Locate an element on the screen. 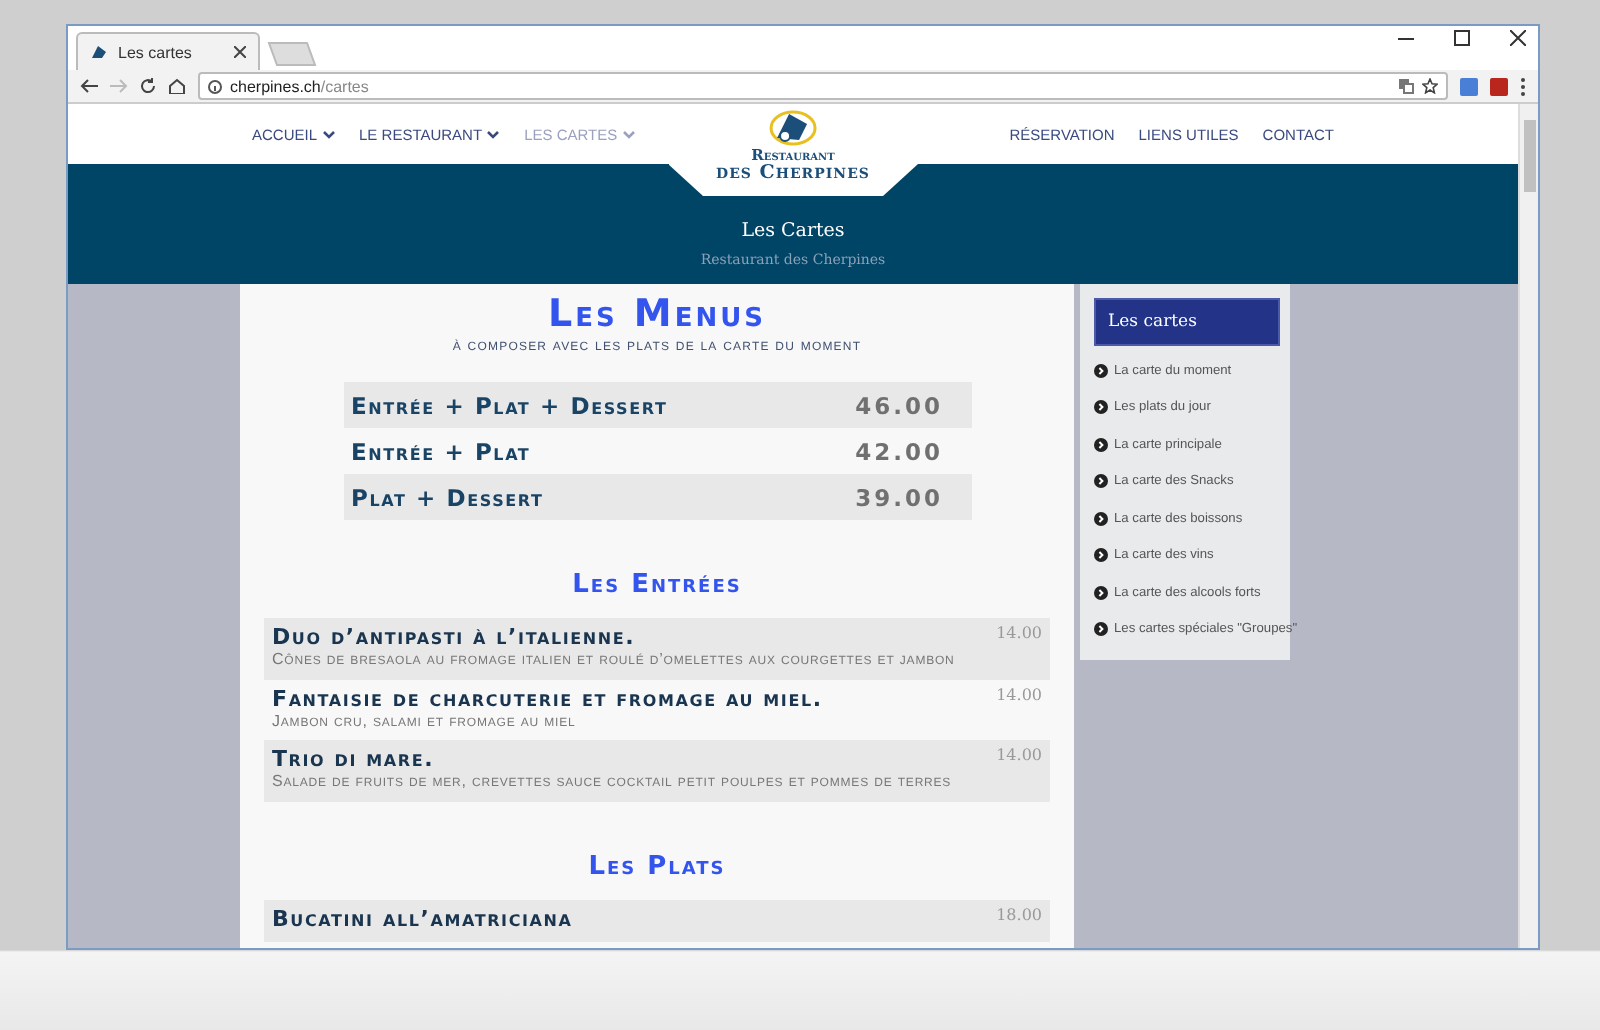  dish-description: Salade de fruits de mer, crevettes sauce cocktail petit poulpes et pommes de terres is located at coordinates (613, 782).